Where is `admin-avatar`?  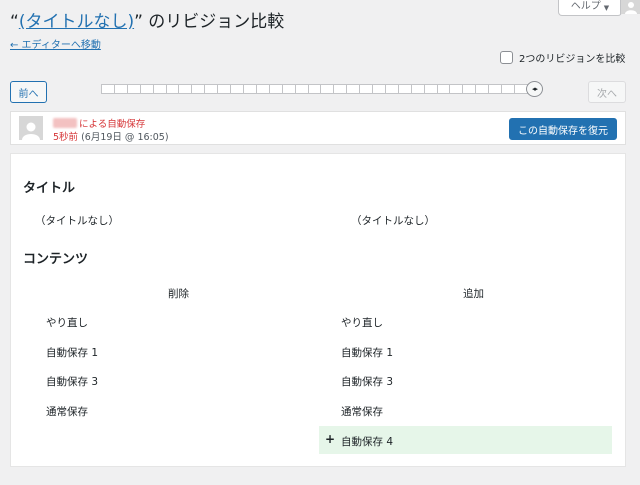 admin-avatar is located at coordinates (630, 7).